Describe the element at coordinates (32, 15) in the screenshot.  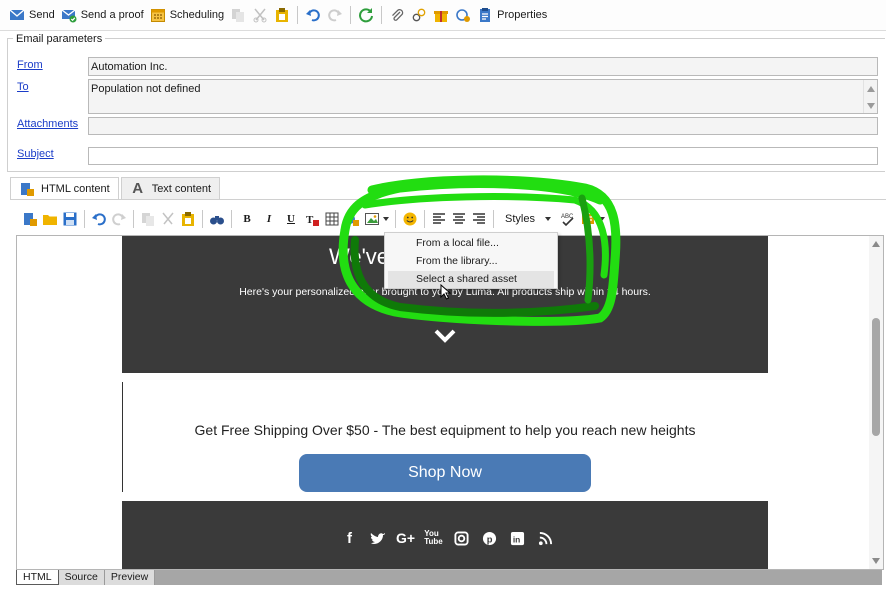
I see `send-button: Send` at that location.